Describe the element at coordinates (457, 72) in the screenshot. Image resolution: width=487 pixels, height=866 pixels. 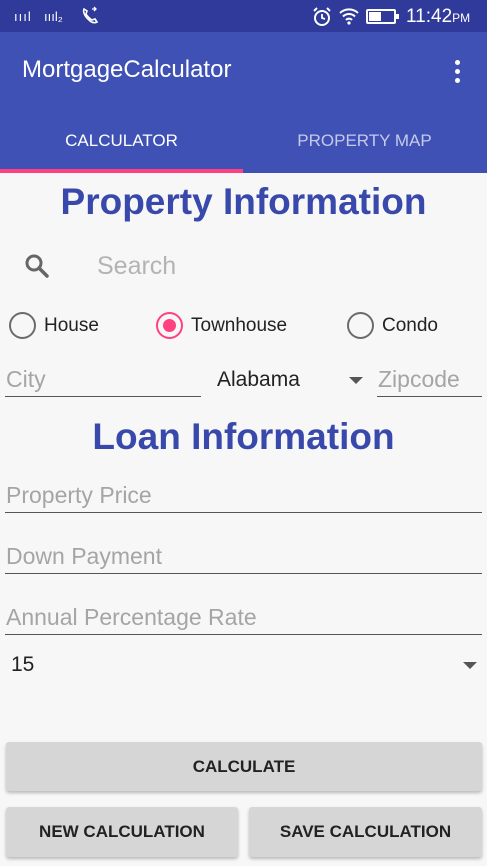
I see `overflow-menu-icon` at that location.